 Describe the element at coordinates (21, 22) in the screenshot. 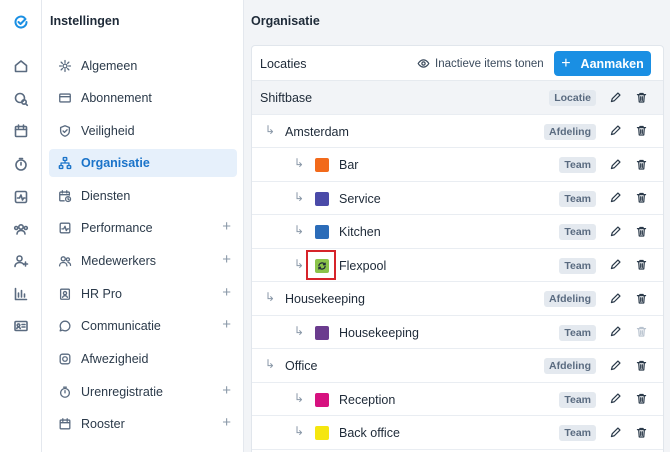

I see `logo-check-icon` at that location.